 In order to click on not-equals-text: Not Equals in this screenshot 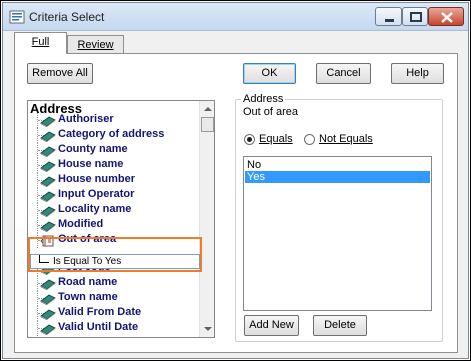, I will do `click(346, 139)`.